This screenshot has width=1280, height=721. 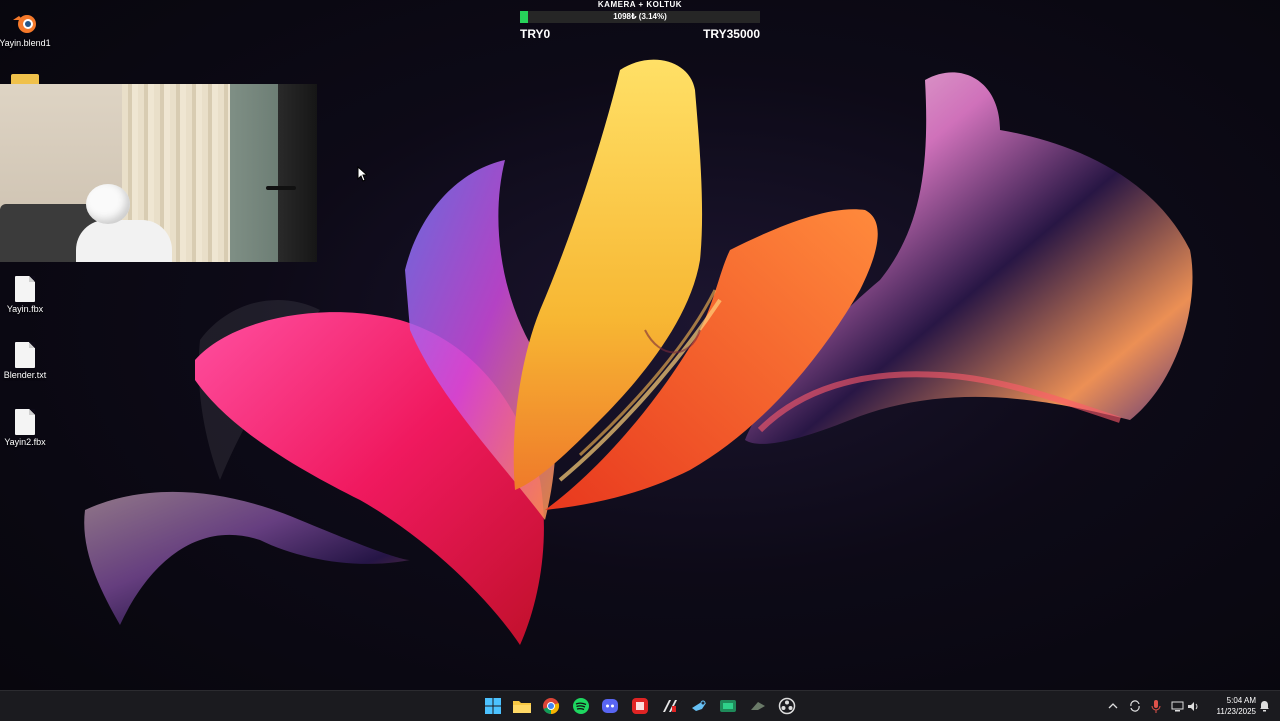 I want to click on clock-date: 11/23/2025, so click(x=1236, y=711).